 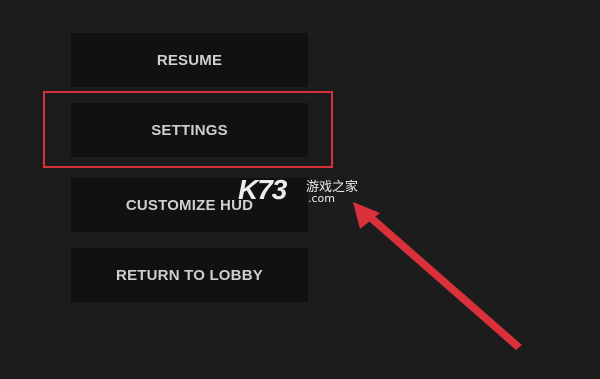 I want to click on customize-hud-button: CUSTOMIZE HUD, so click(x=189, y=205).